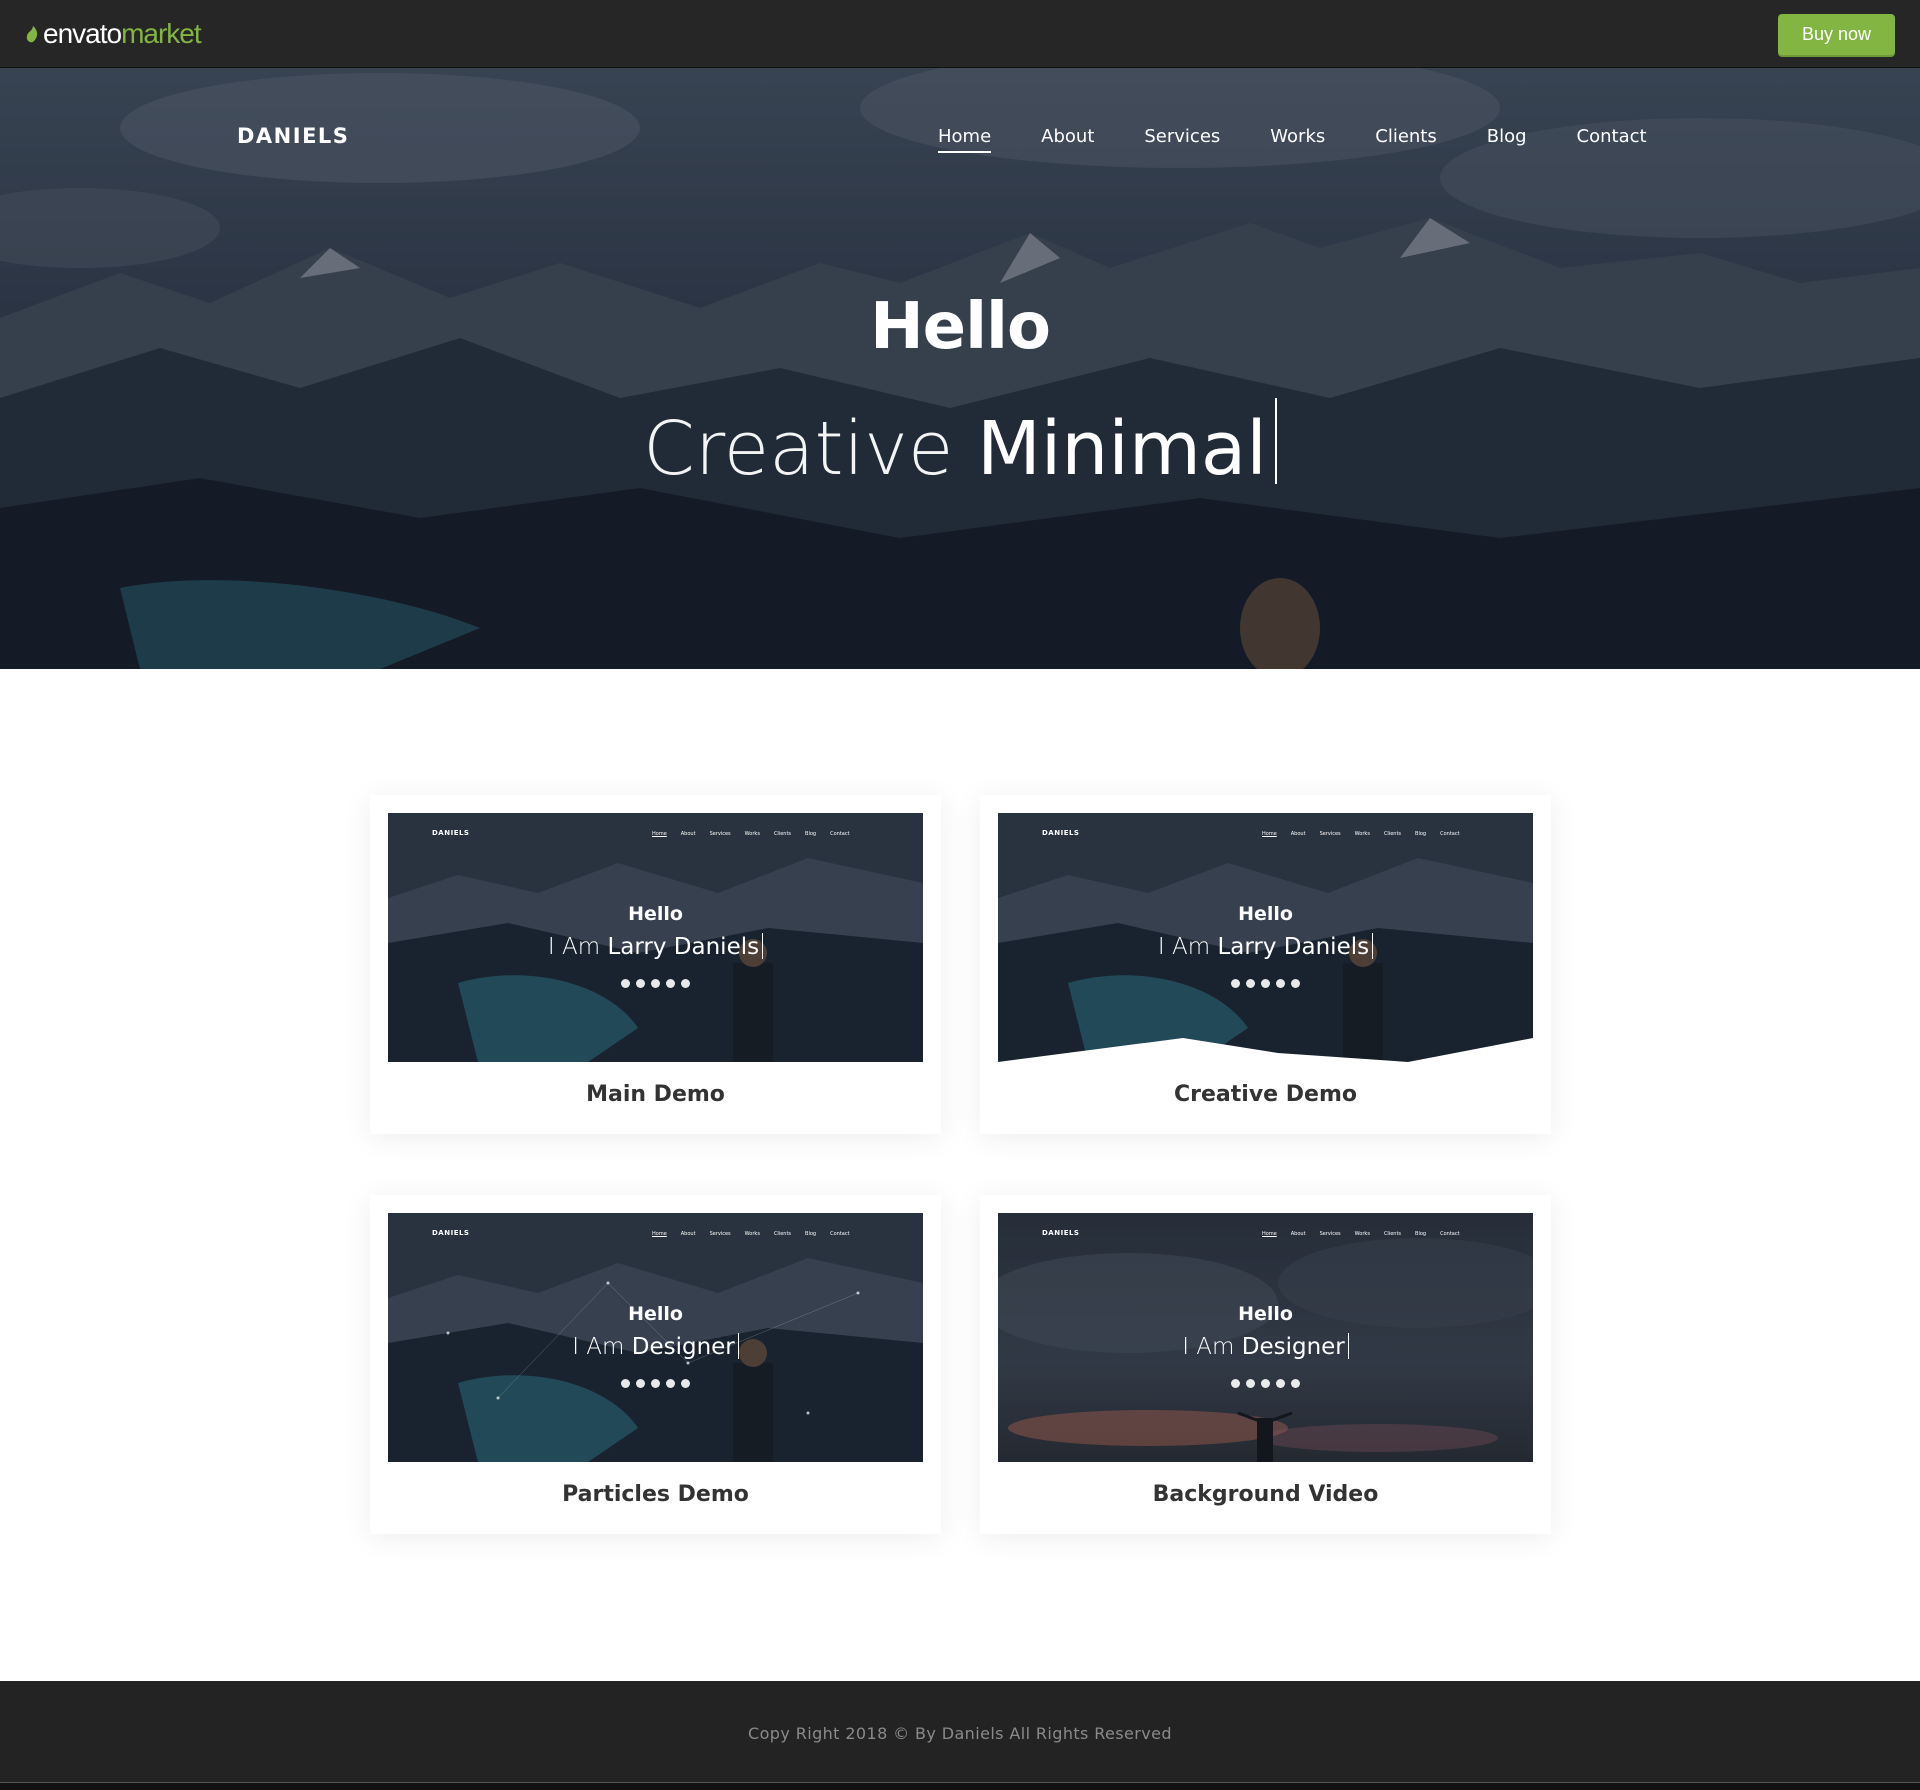 The width and height of the screenshot is (1920, 1790). I want to click on site-brand-logo: DANIELS, so click(293, 136).